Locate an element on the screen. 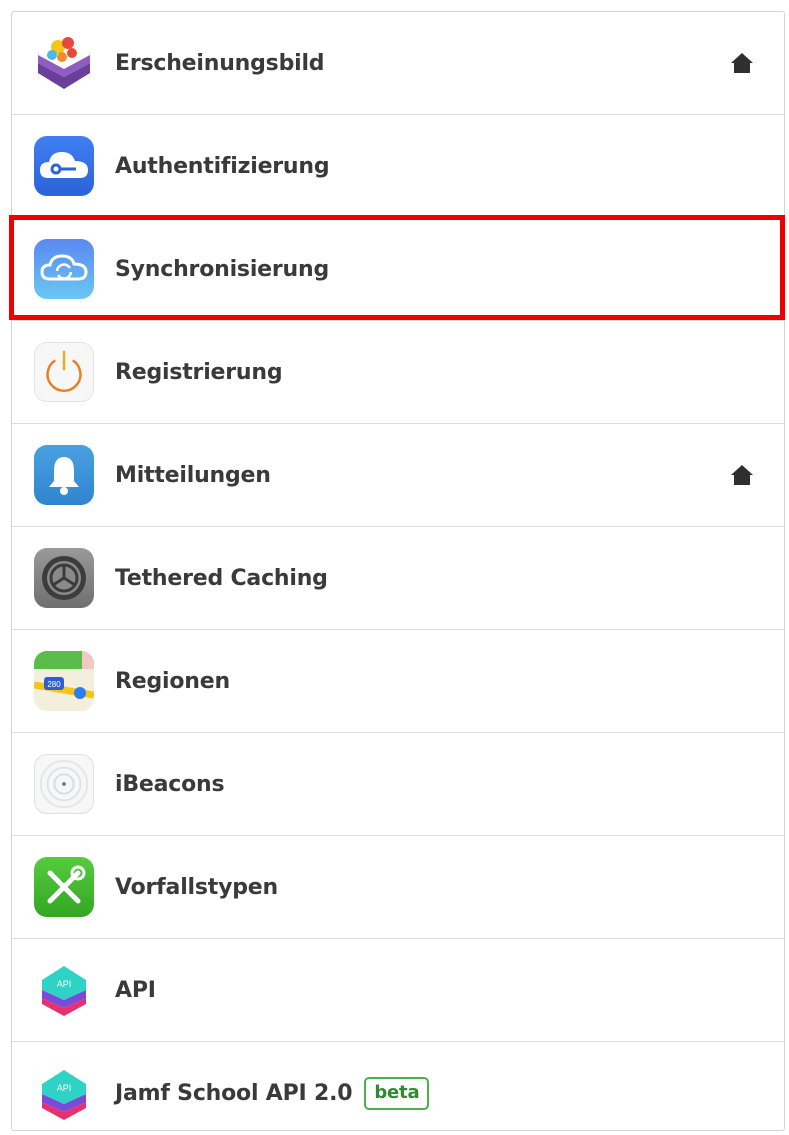 The width and height of the screenshot is (789, 1135). menu-item-label: Synchronisierung is located at coordinates (222, 269).